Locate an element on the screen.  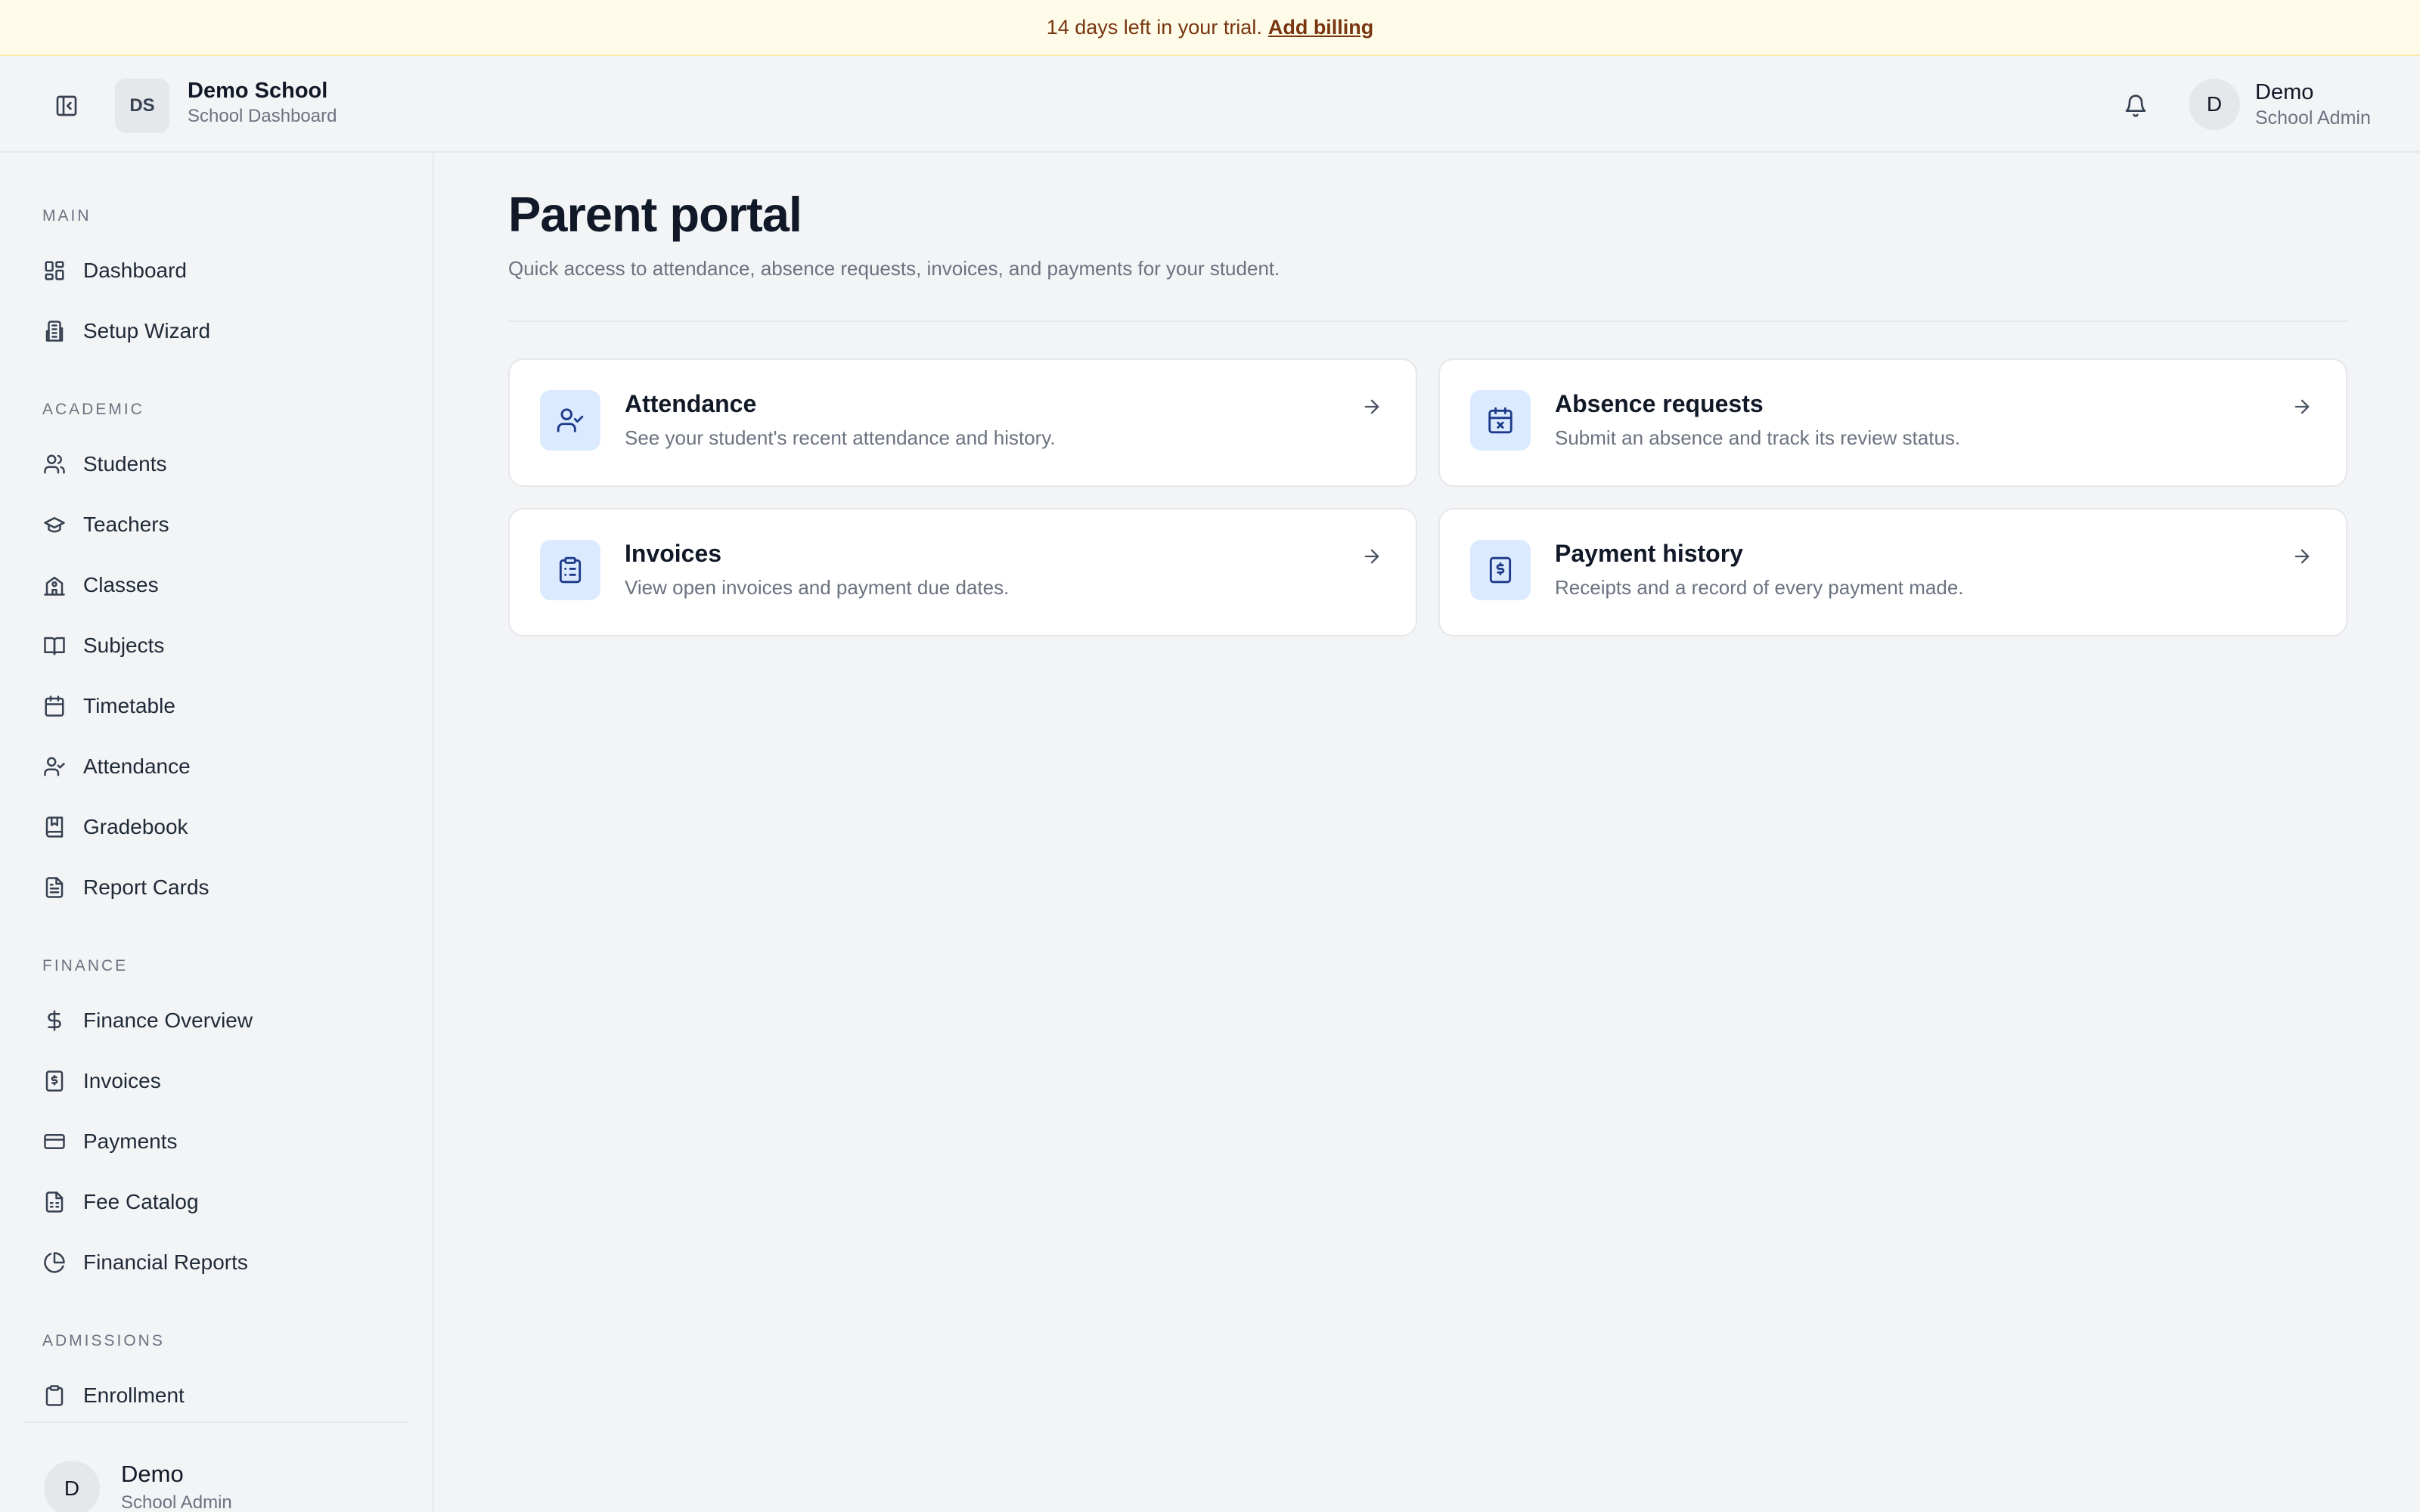
credit-card-icon is located at coordinates (54, 1141).